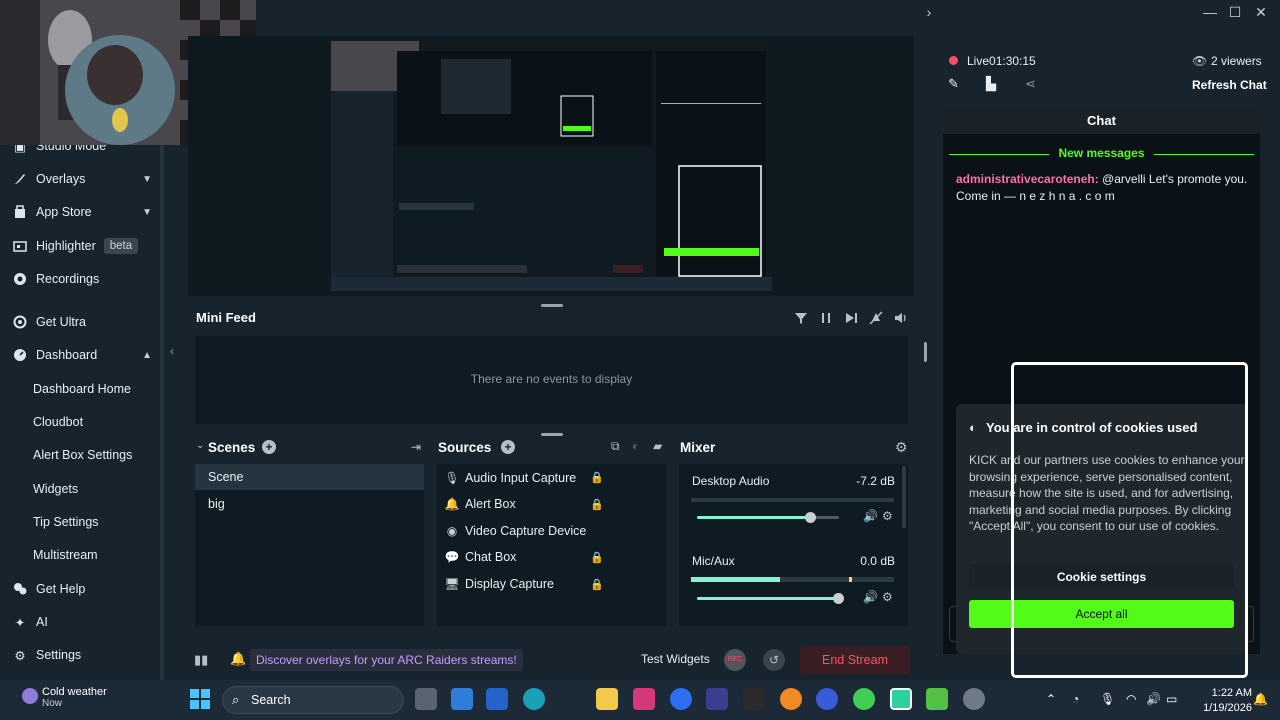 The height and width of the screenshot is (720, 1280). I want to click on add-folder-icon: ▰, so click(657, 446).